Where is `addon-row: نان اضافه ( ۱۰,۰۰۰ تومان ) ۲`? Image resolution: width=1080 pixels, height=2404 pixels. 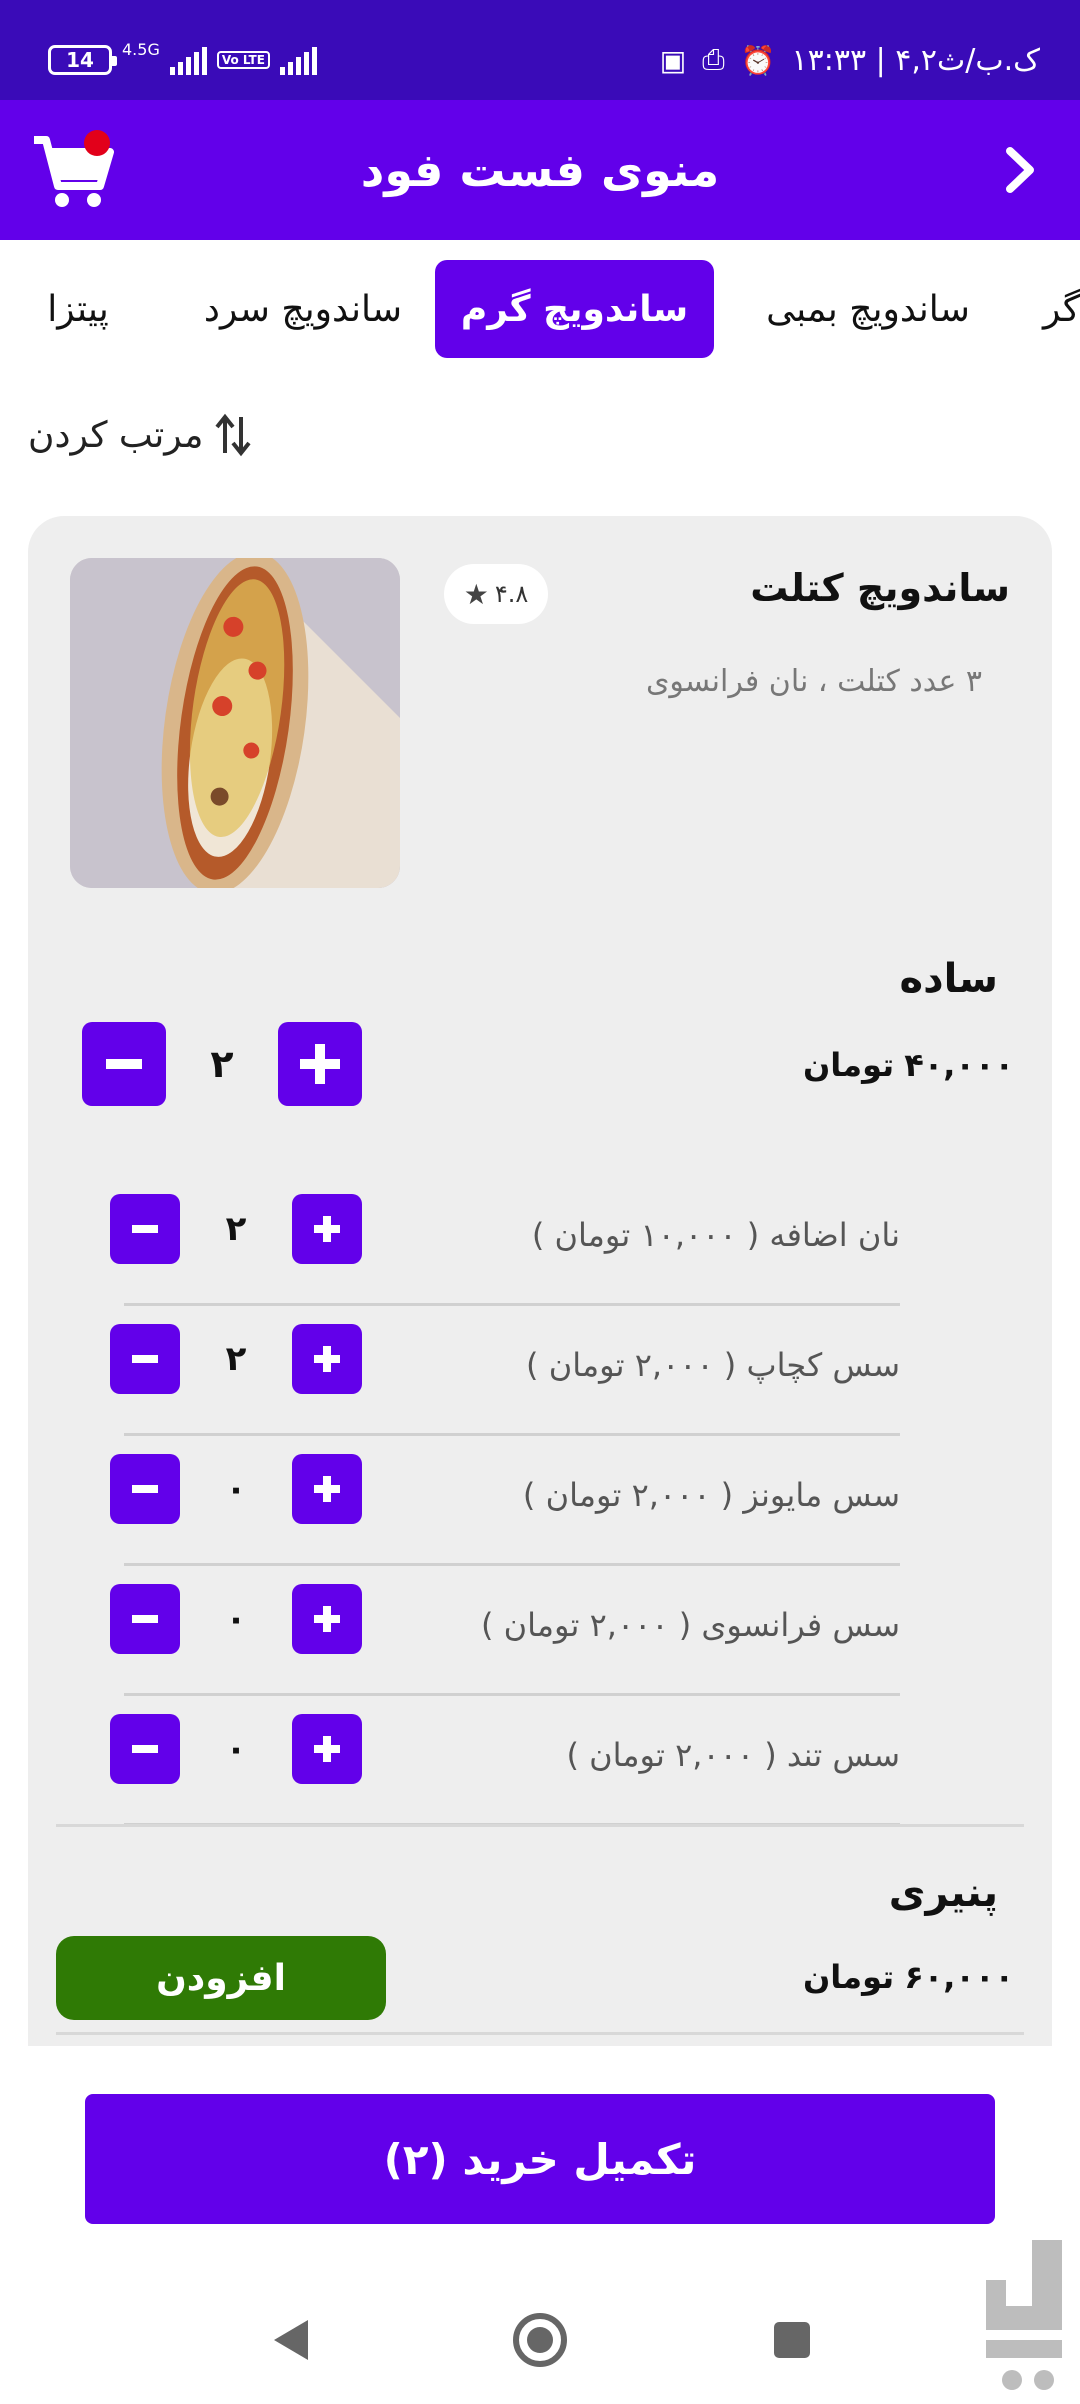 addon-row: نان اضافه ( ۱۰,۰۰۰ تومان ) ۲ is located at coordinates (505, 1241).